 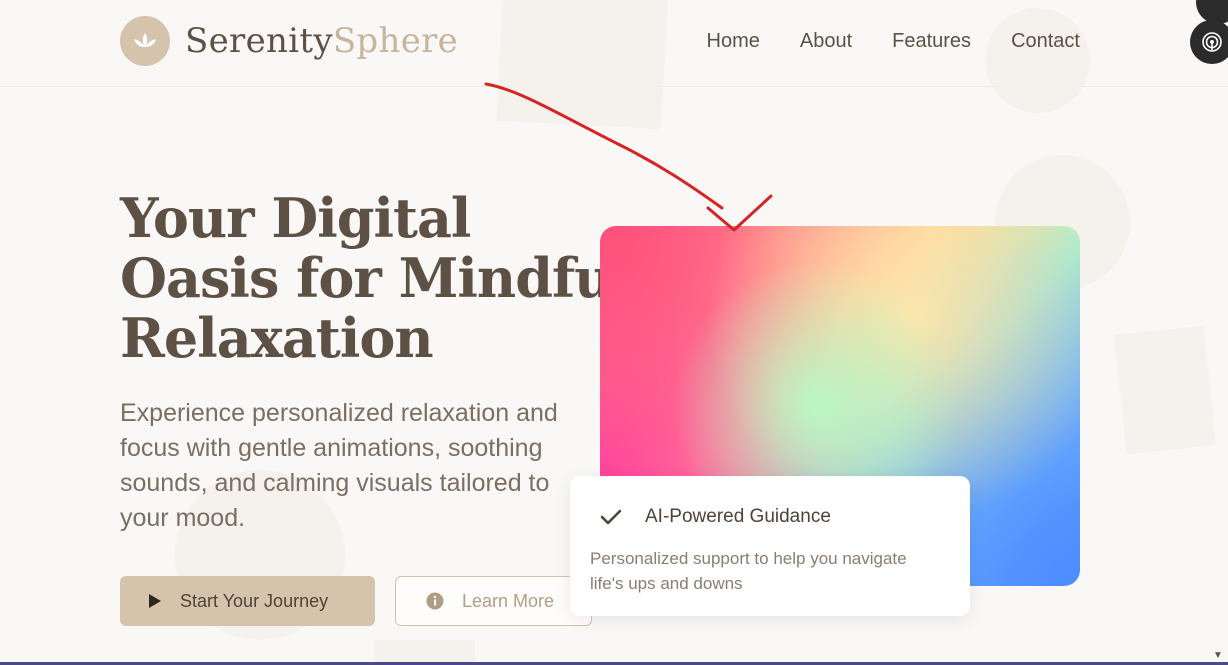 I want to click on start-journey-button: Start Your Journey, so click(x=247, y=601).